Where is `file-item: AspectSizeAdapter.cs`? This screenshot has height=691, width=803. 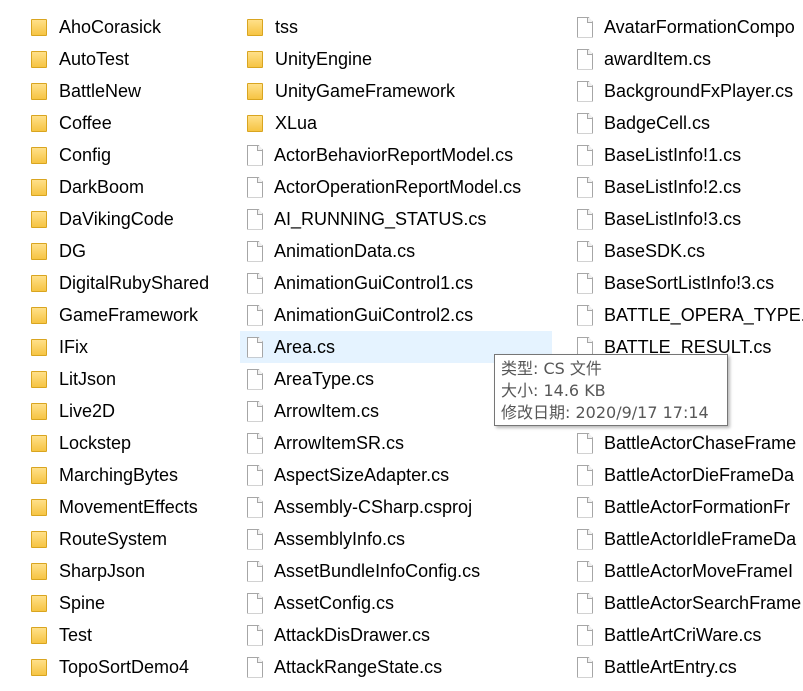 file-item: AspectSizeAdapter.cs is located at coordinates (396, 475).